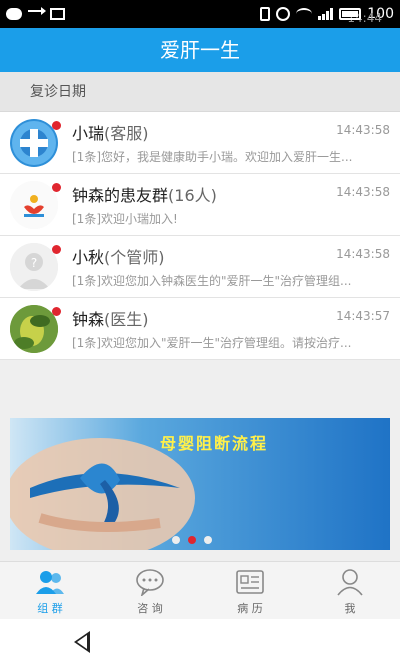 The width and height of the screenshot is (400, 666). What do you see at coordinates (250, 582) in the screenshot?
I see `medical-record-icon` at bounding box center [250, 582].